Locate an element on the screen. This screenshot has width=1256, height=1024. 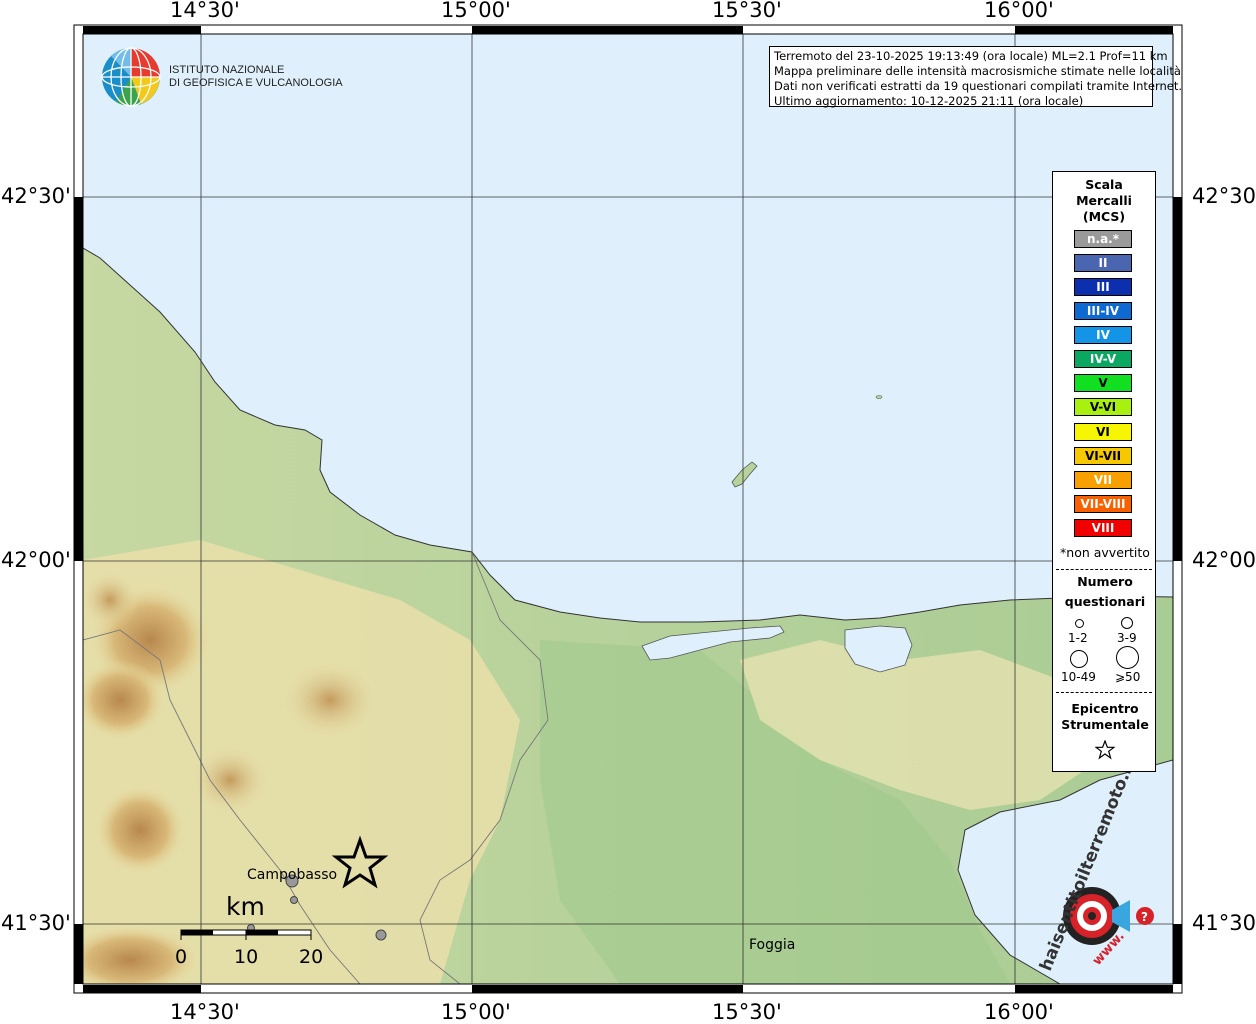
count-circle-small is located at coordinates (1079, 623).